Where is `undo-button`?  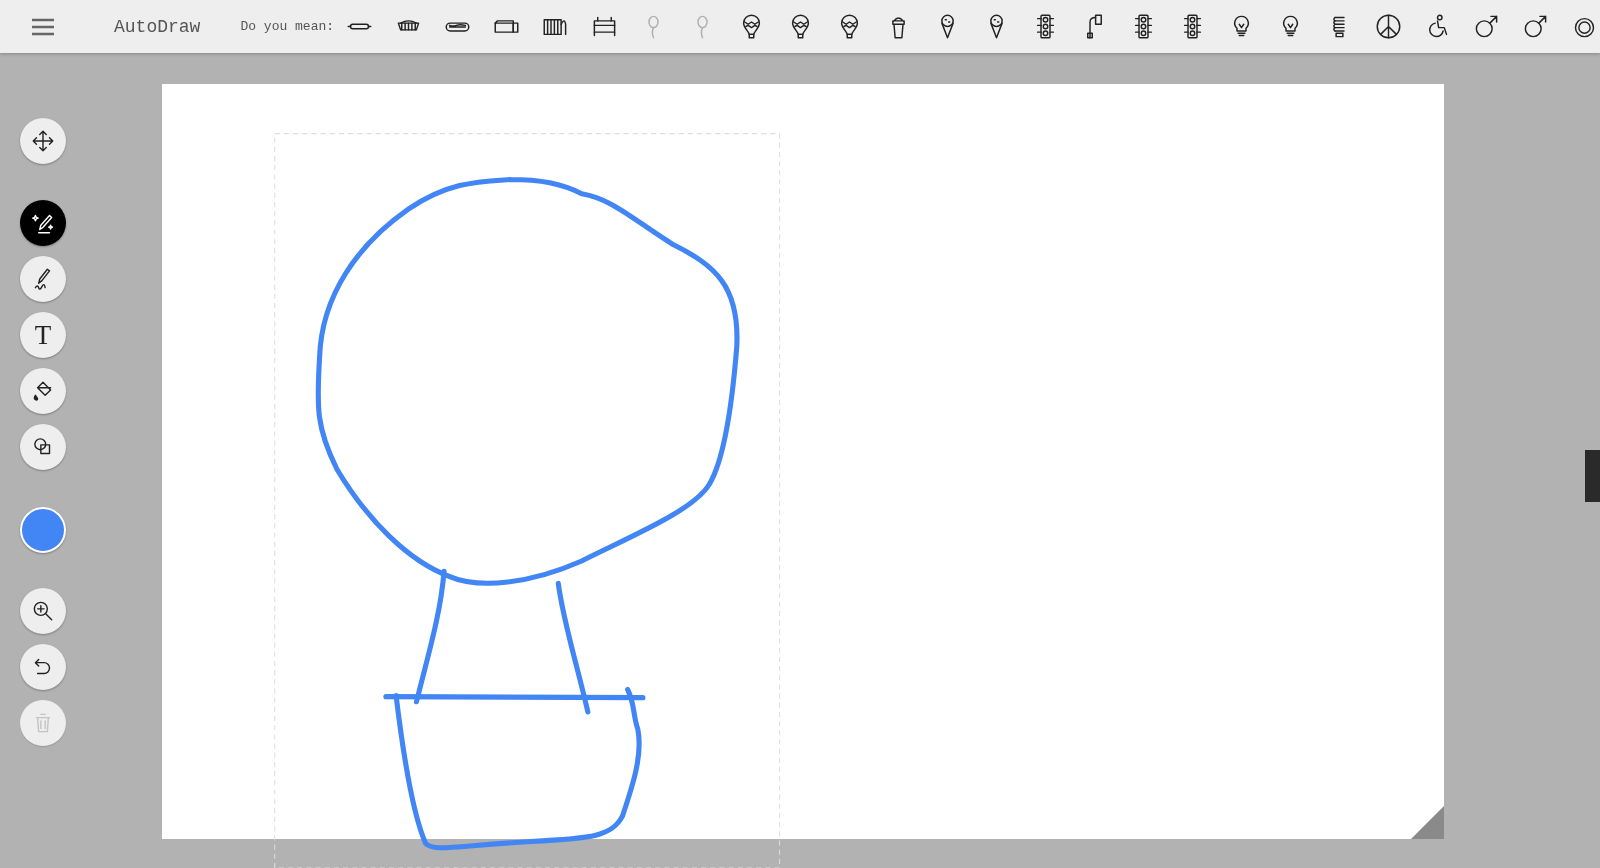
undo-button is located at coordinates (43, 667).